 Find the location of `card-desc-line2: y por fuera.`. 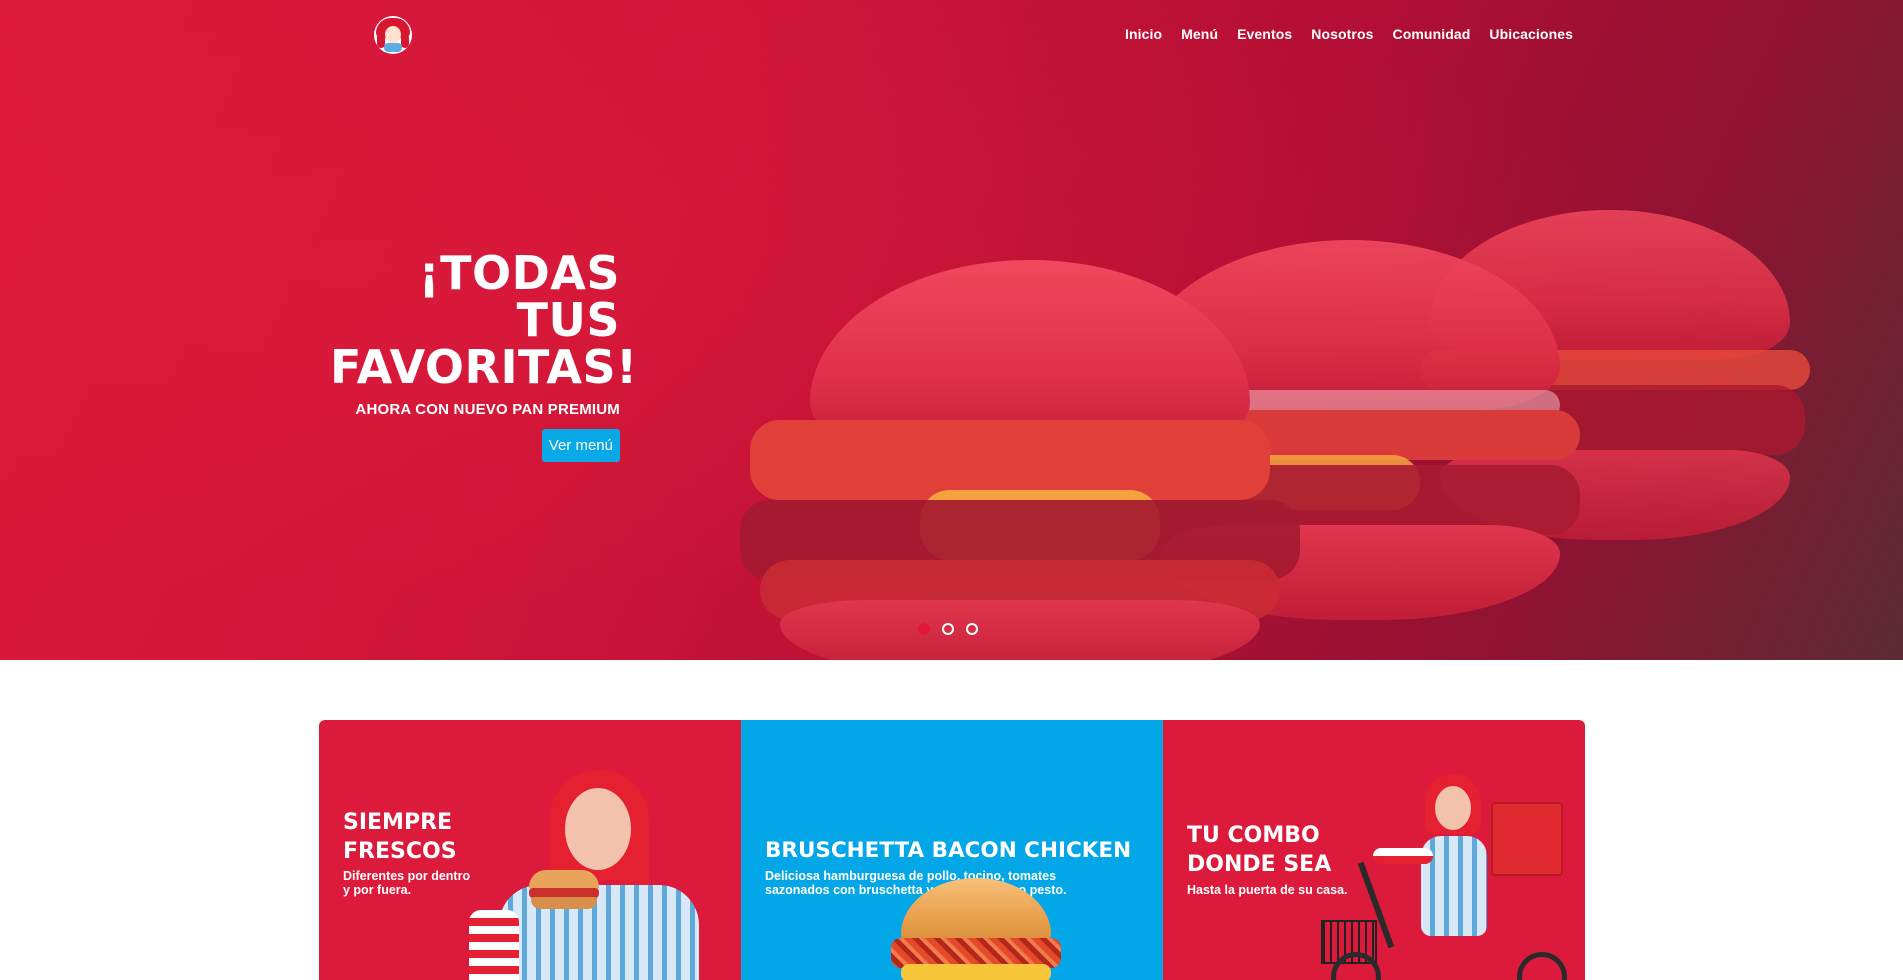

card-desc-line2: y por fuera. is located at coordinates (377, 890).